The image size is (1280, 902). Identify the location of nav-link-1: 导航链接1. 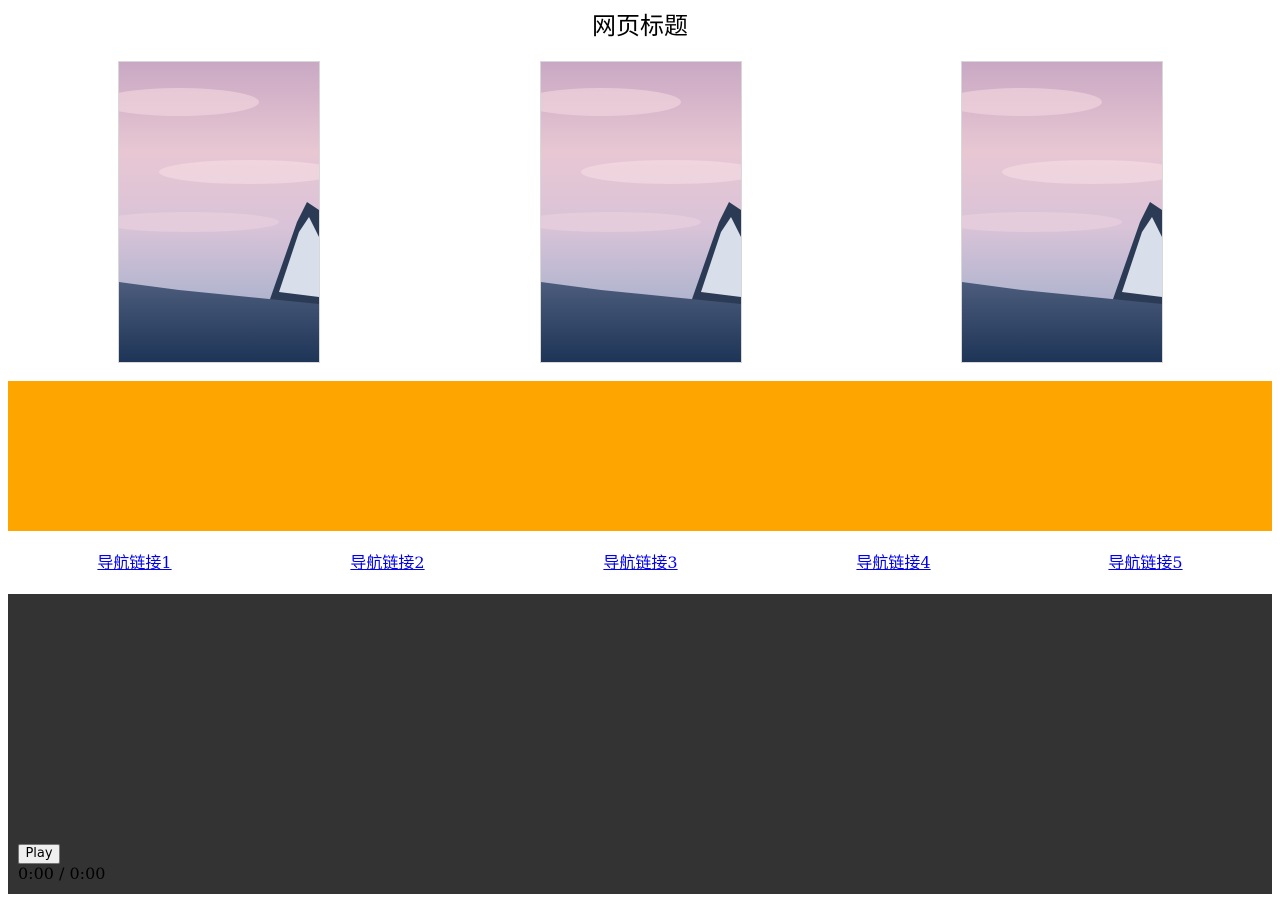
(134, 563).